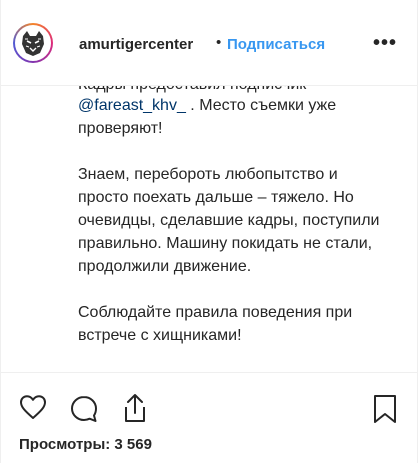 The height and width of the screenshot is (463, 418). I want to click on avatar-image, so click(33, 43).